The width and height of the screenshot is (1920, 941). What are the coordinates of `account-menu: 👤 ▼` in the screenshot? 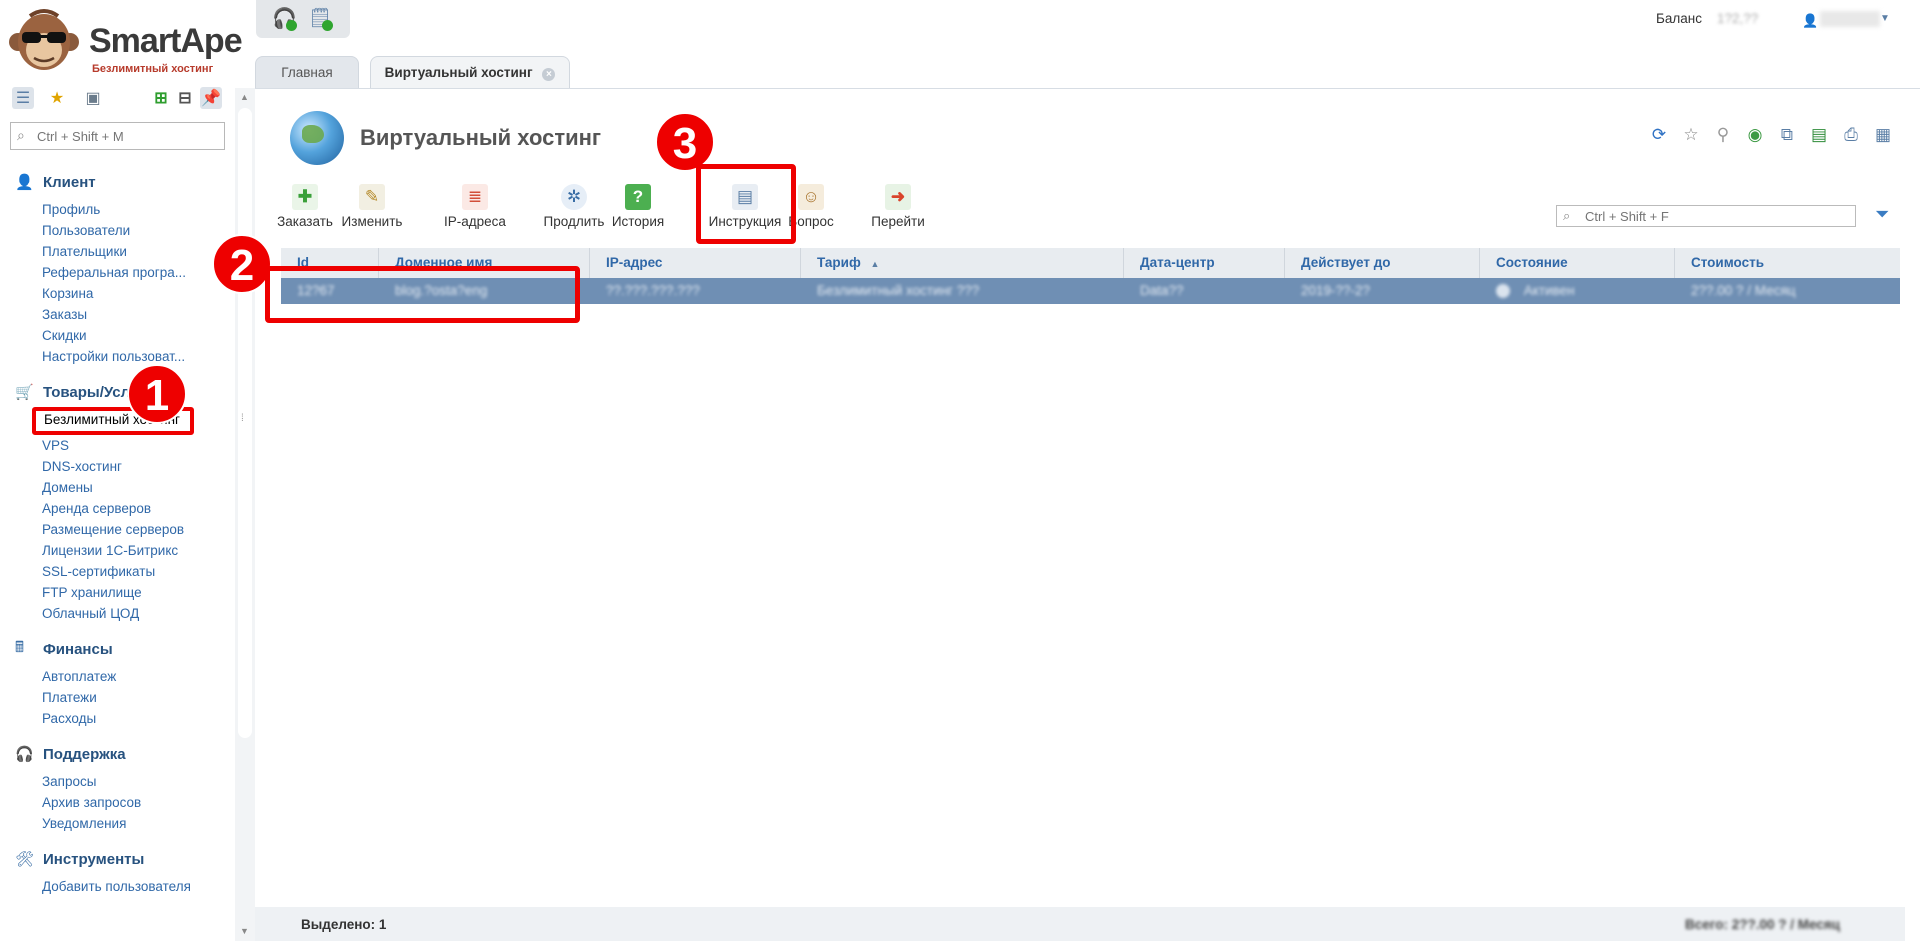 It's located at (1852, 21).